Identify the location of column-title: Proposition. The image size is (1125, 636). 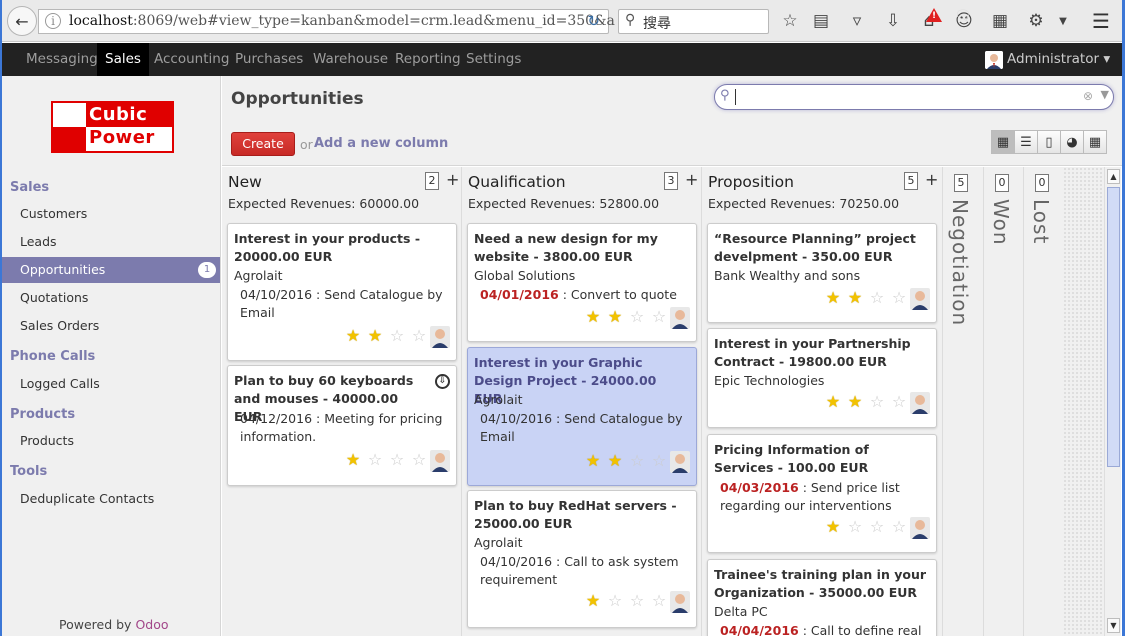
(751, 182).